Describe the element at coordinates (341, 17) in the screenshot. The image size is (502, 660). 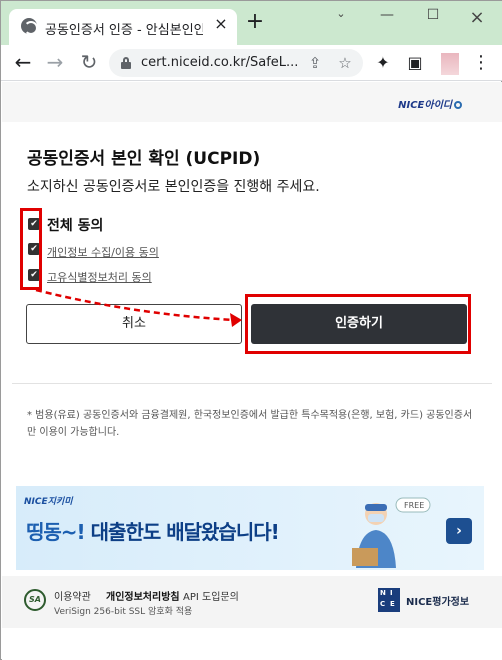
I see `tab-search-icon: ⌄` at that location.